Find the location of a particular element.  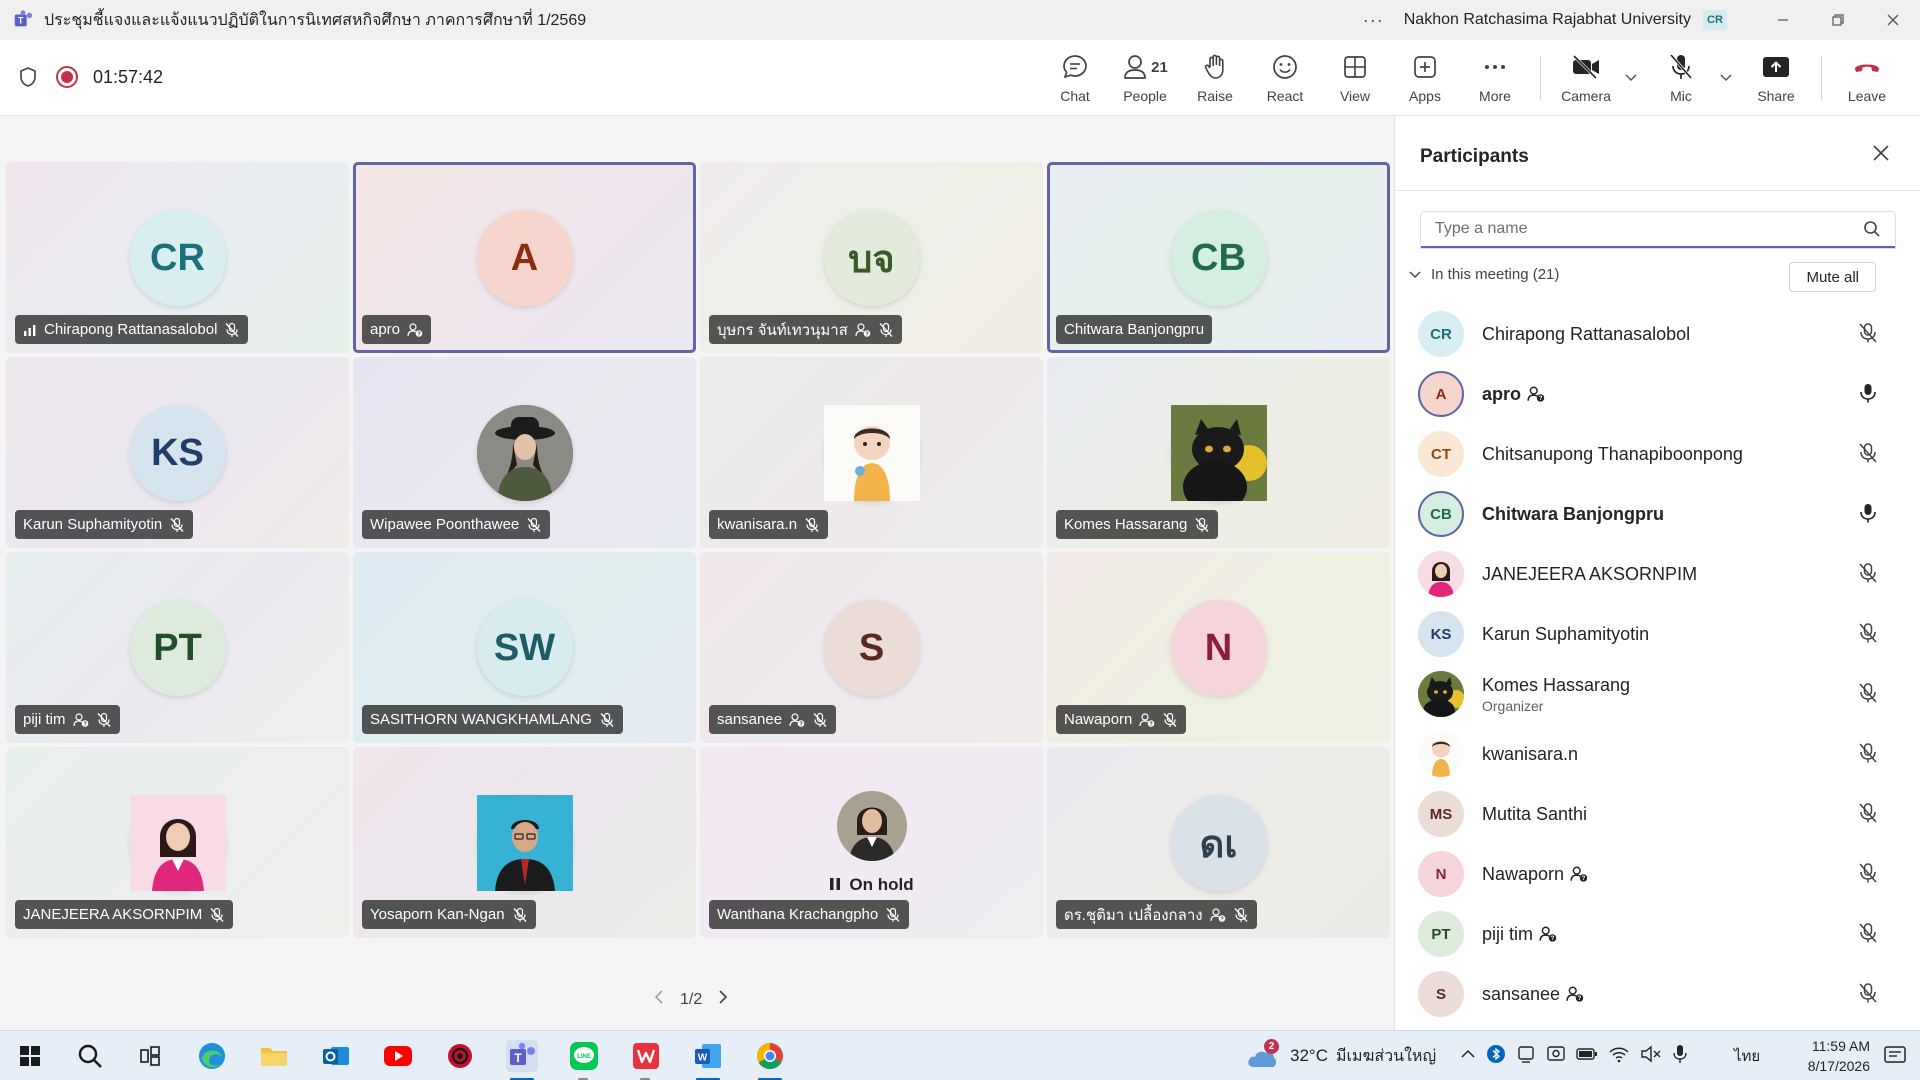

participant-tile: SW SASITHORN WANGKHAMLANG is located at coordinates (524, 647).